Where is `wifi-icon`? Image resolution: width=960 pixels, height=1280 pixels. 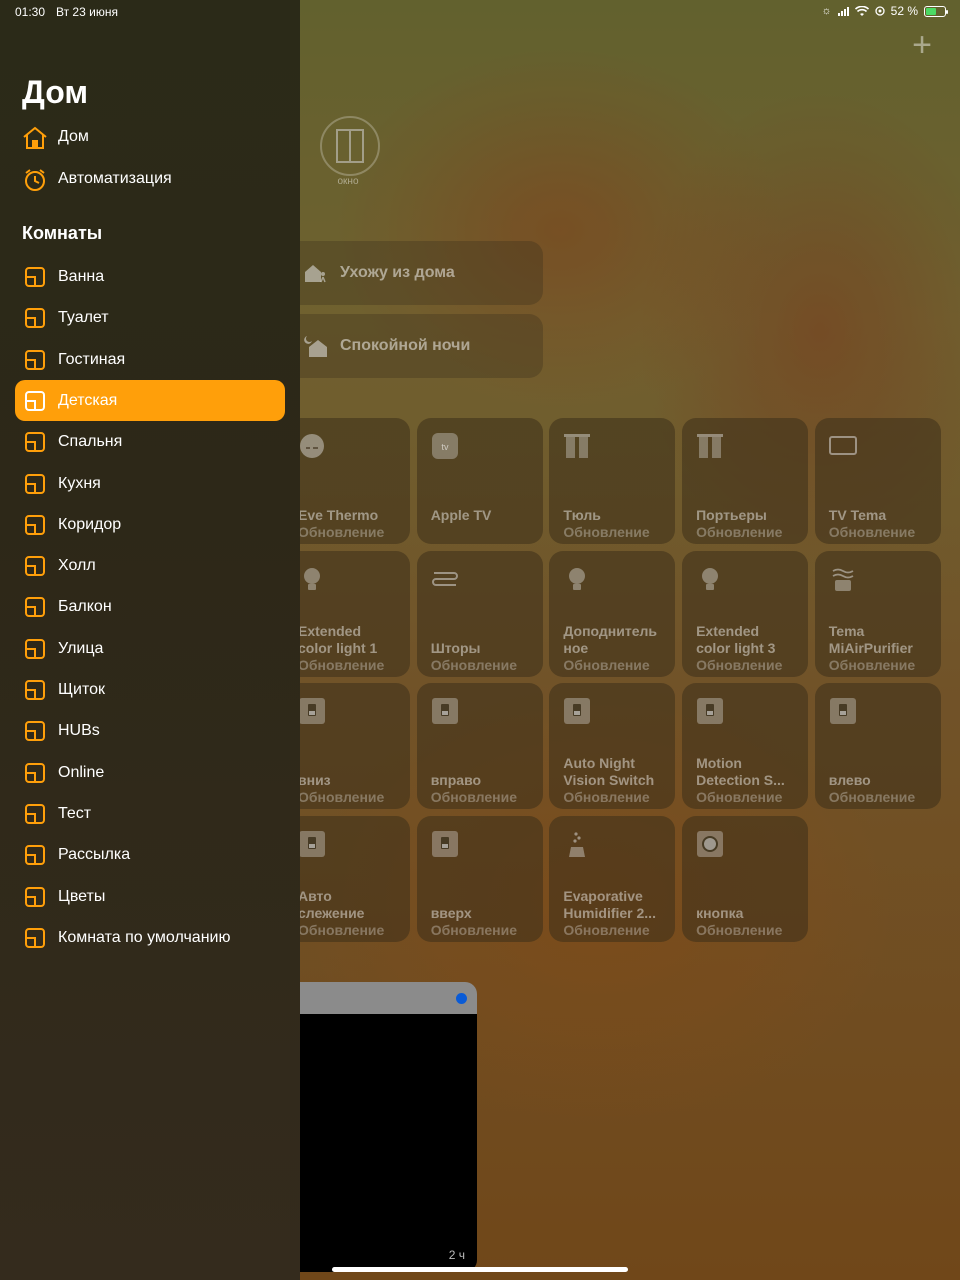
wifi-icon is located at coordinates (861, 10).